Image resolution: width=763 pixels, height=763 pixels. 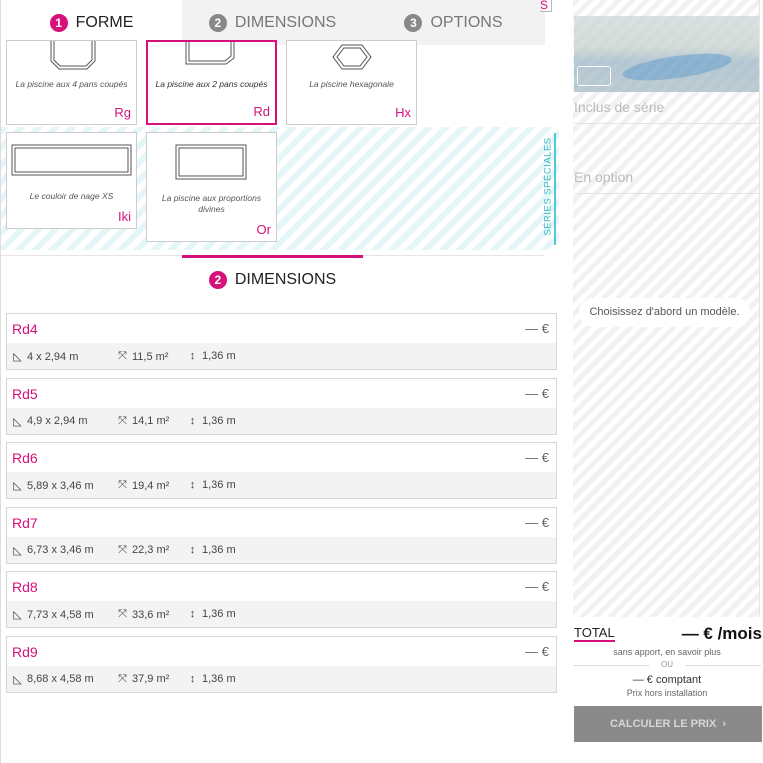 What do you see at coordinates (151, 485) in the screenshot?
I see `model-area: 19,4 m²` at bounding box center [151, 485].